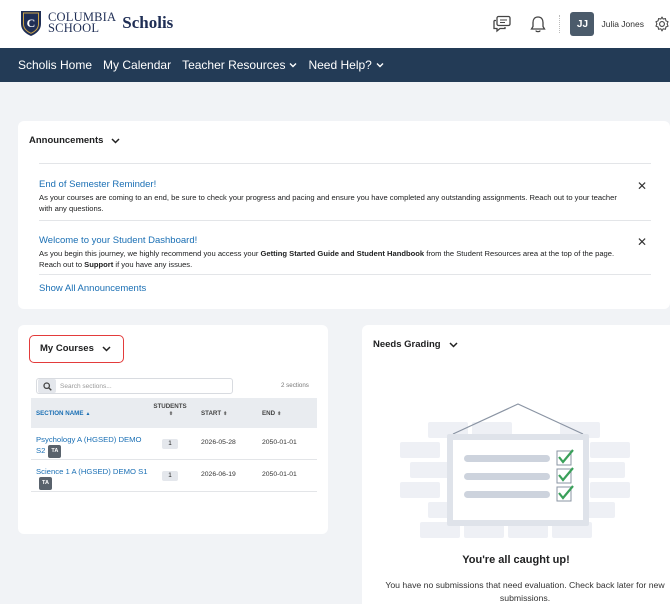  I want to click on column-start: START ⬍, so click(214, 413).